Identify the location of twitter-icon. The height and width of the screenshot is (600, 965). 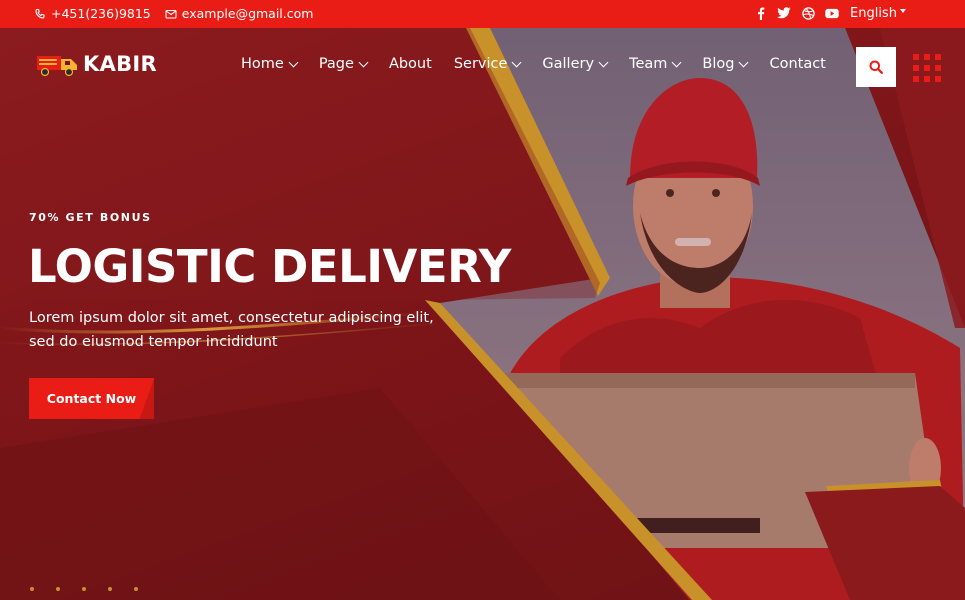
(784, 13).